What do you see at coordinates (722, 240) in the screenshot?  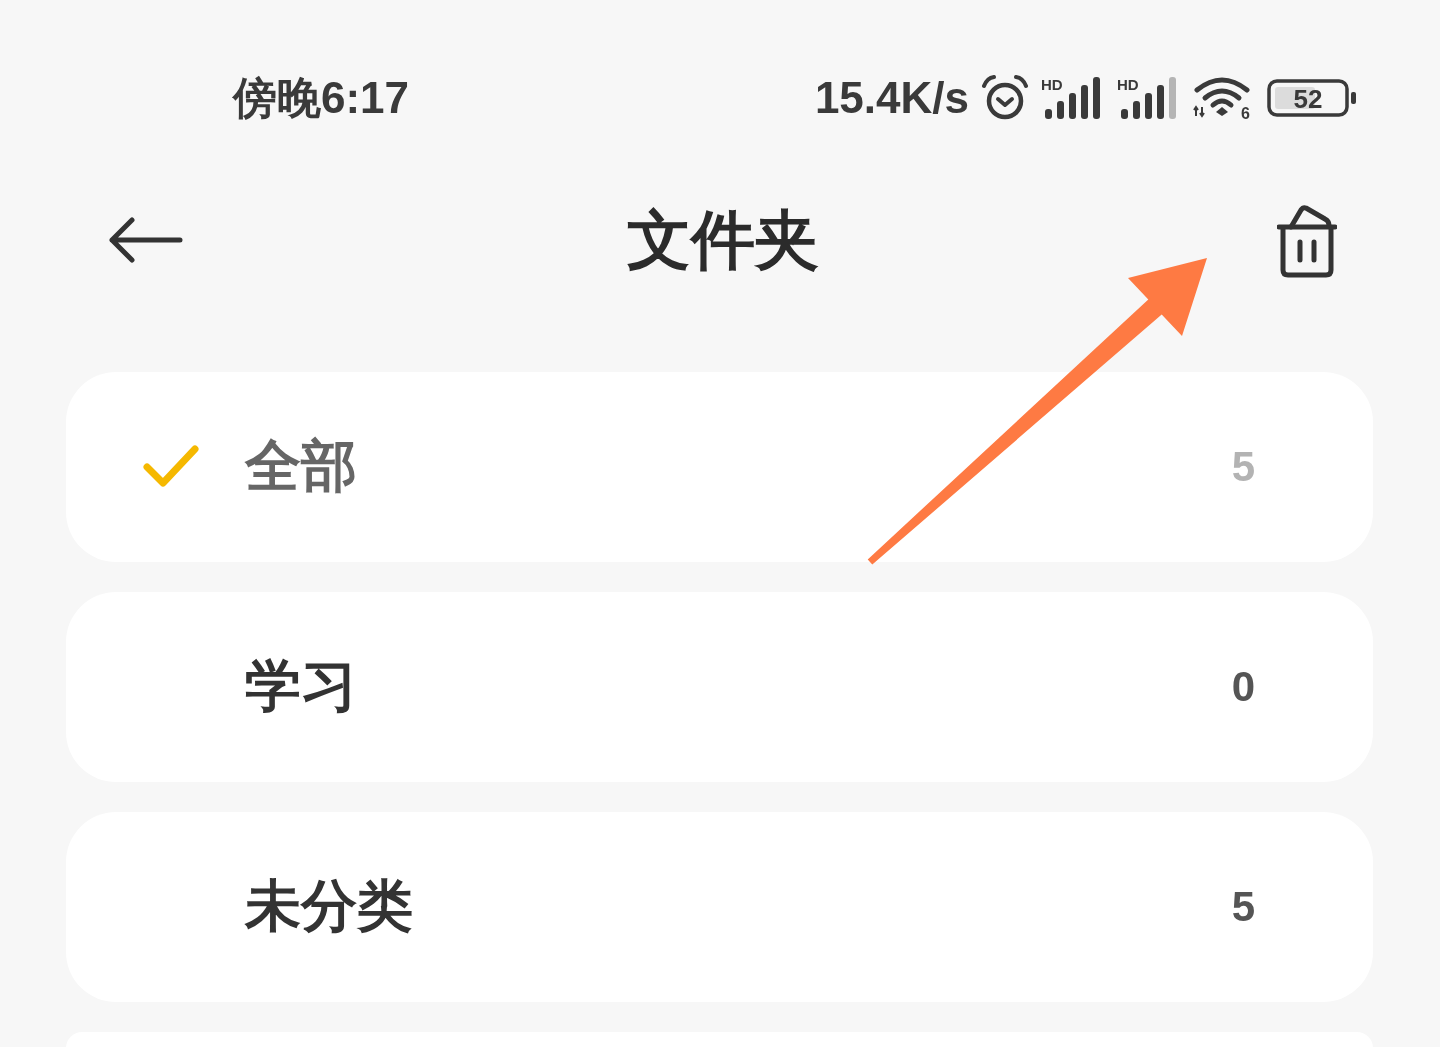 I see `page-title: 文件夹` at bounding box center [722, 240].